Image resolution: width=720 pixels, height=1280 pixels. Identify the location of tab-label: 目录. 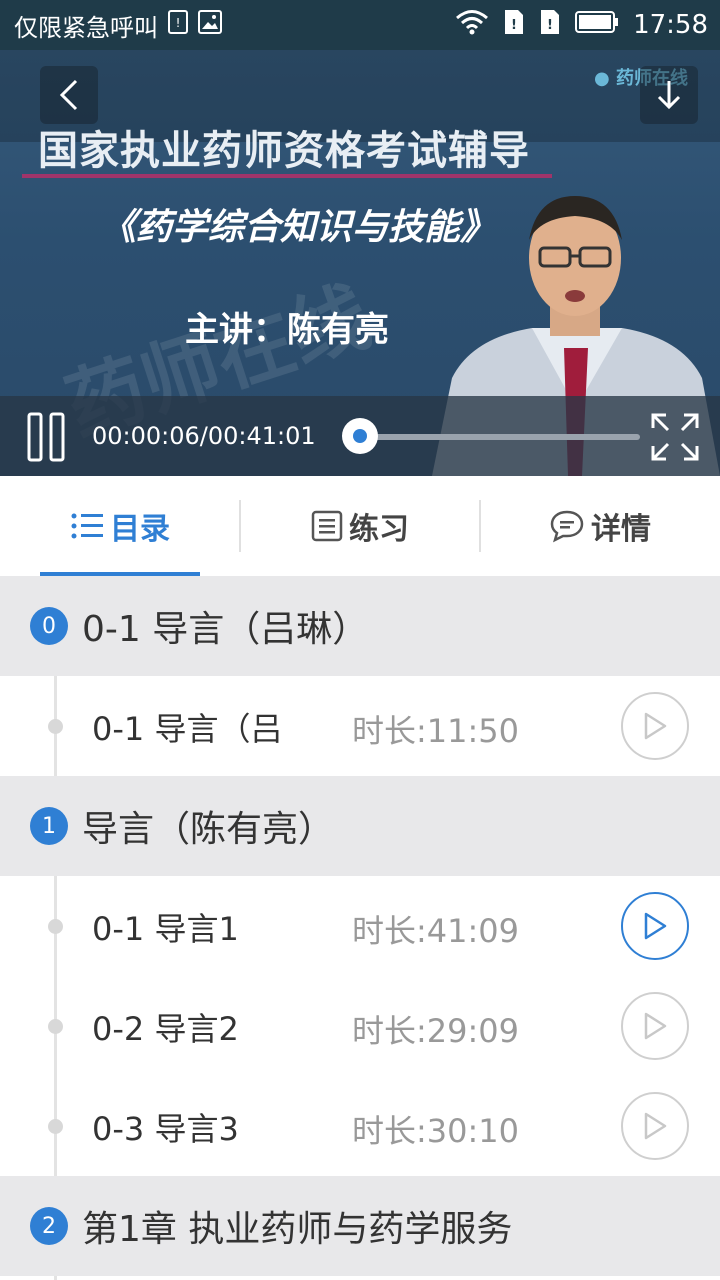
(140, 529).